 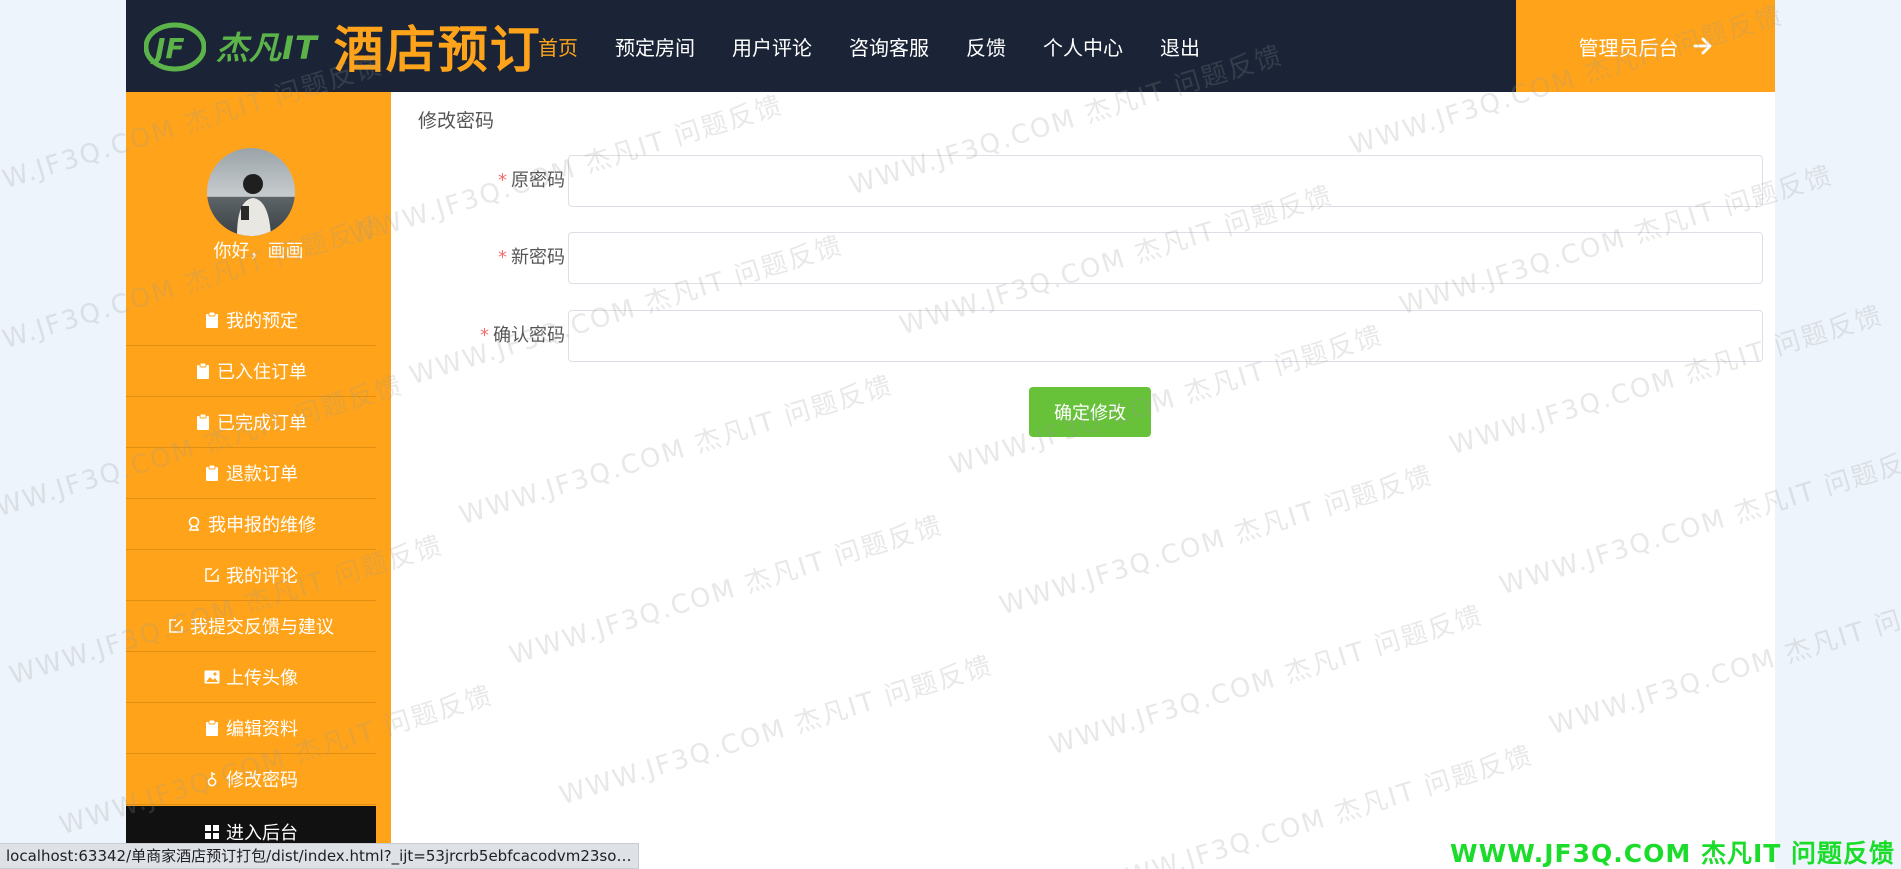 I want to click on jf-logo-icon: JF, so click(x=175, y=47).